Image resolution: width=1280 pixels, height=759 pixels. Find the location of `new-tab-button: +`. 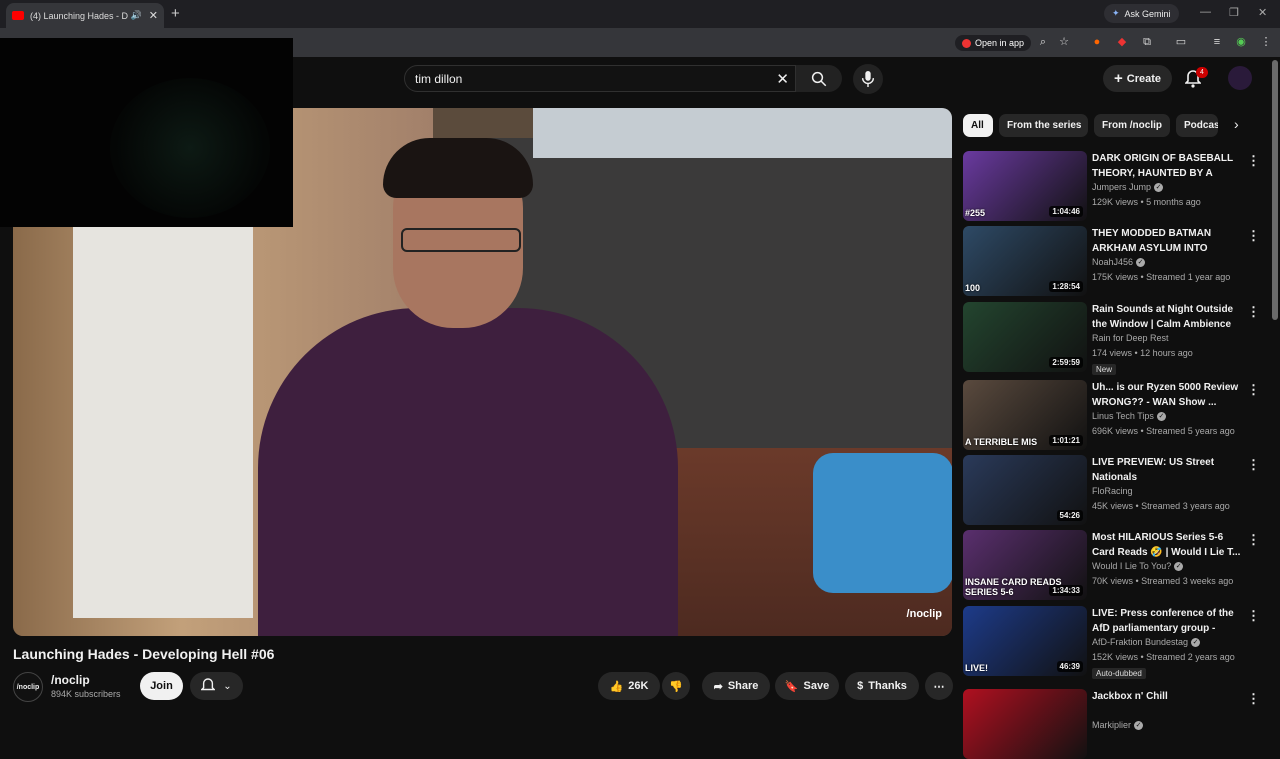

new-tab-button: + is located at coordinates (175, 13).